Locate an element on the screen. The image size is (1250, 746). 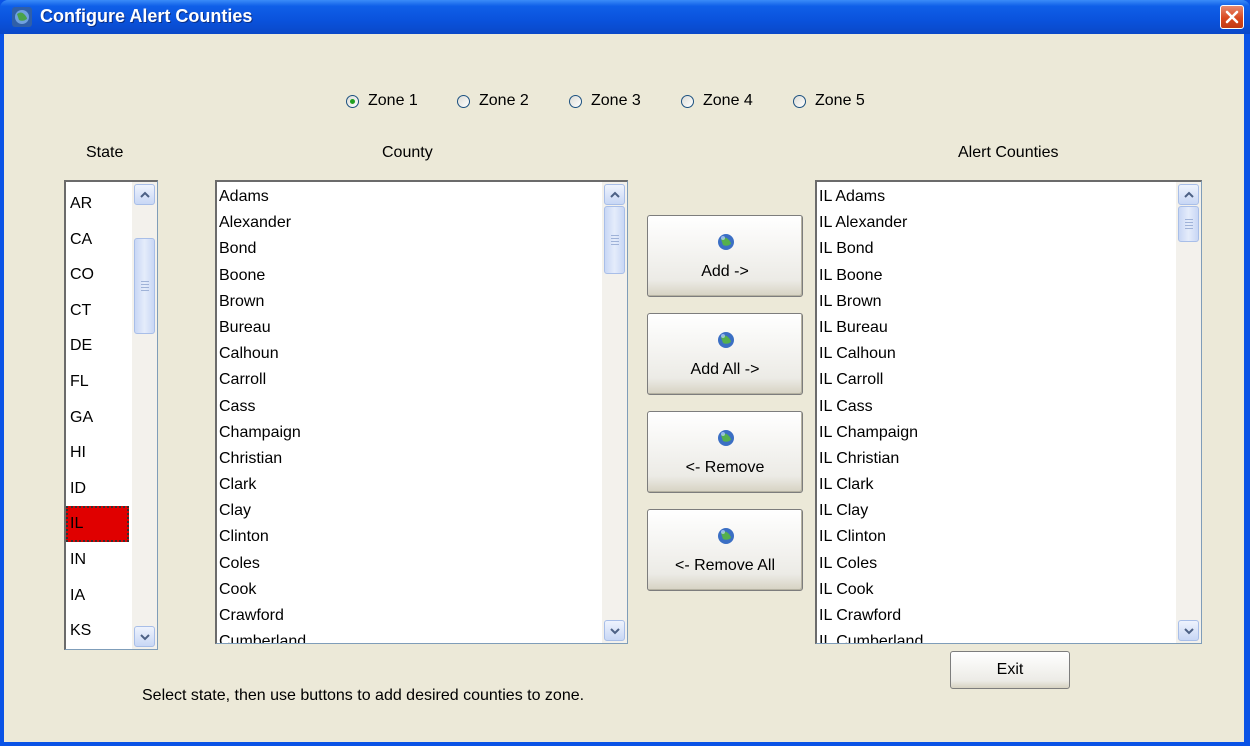
county-list-item: Crawford is located at coordinates (409, 616).